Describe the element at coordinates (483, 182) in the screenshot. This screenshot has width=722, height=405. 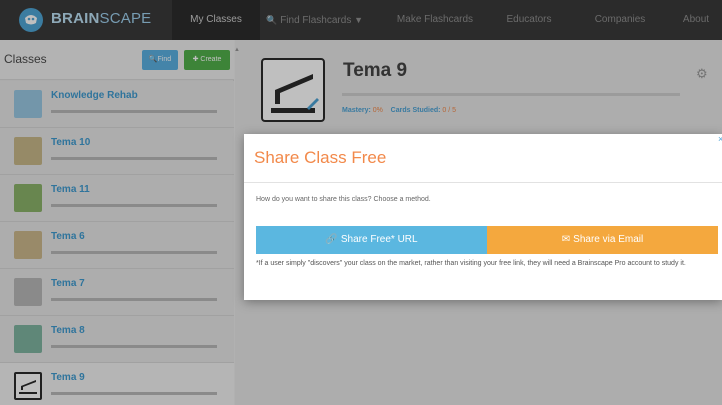
I see `divider` at that location.